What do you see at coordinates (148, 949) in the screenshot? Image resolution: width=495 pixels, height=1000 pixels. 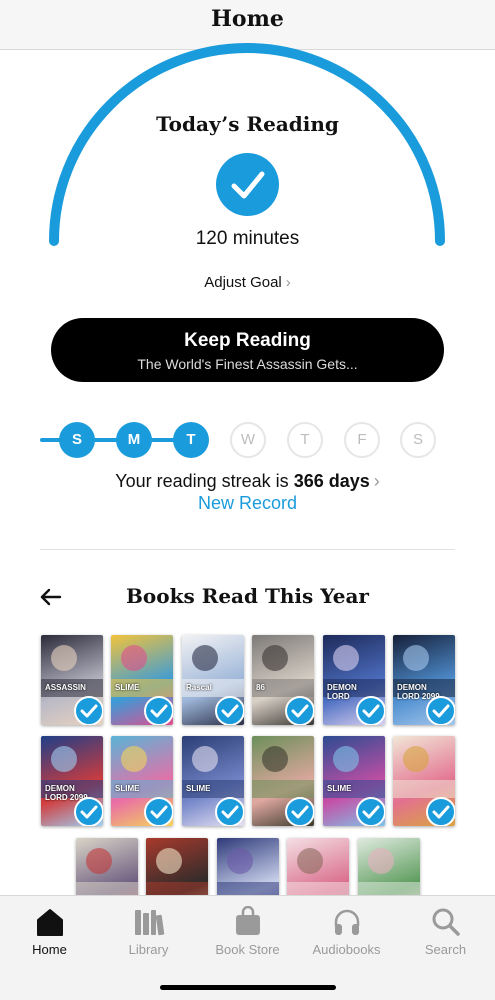 I see `tab-label: Library` at bounding box center [148, 949].